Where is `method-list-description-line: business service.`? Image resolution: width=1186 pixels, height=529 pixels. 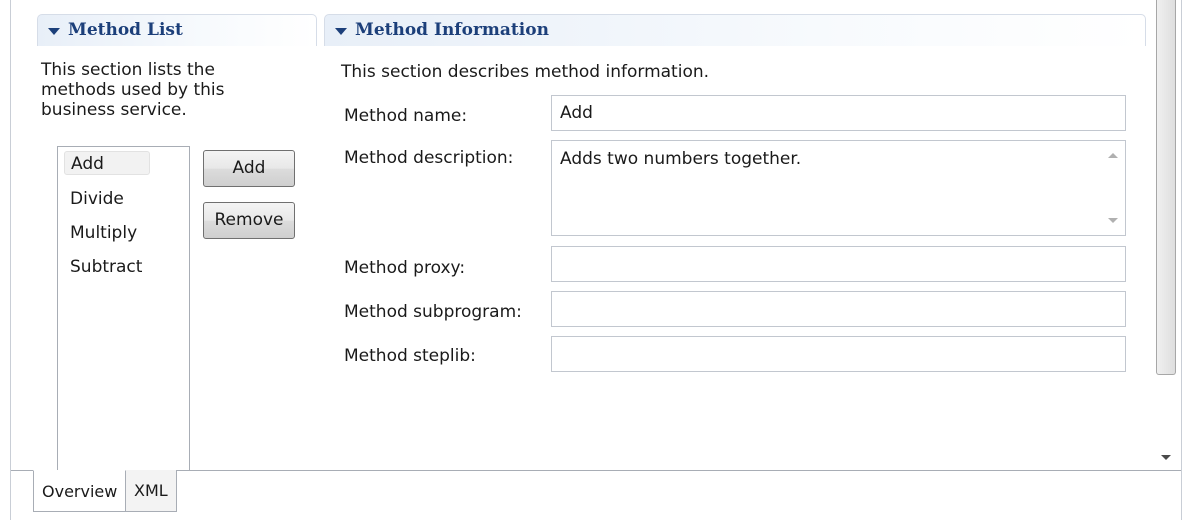
method-list-description-line: business service. is located at coordinates (114, 110).